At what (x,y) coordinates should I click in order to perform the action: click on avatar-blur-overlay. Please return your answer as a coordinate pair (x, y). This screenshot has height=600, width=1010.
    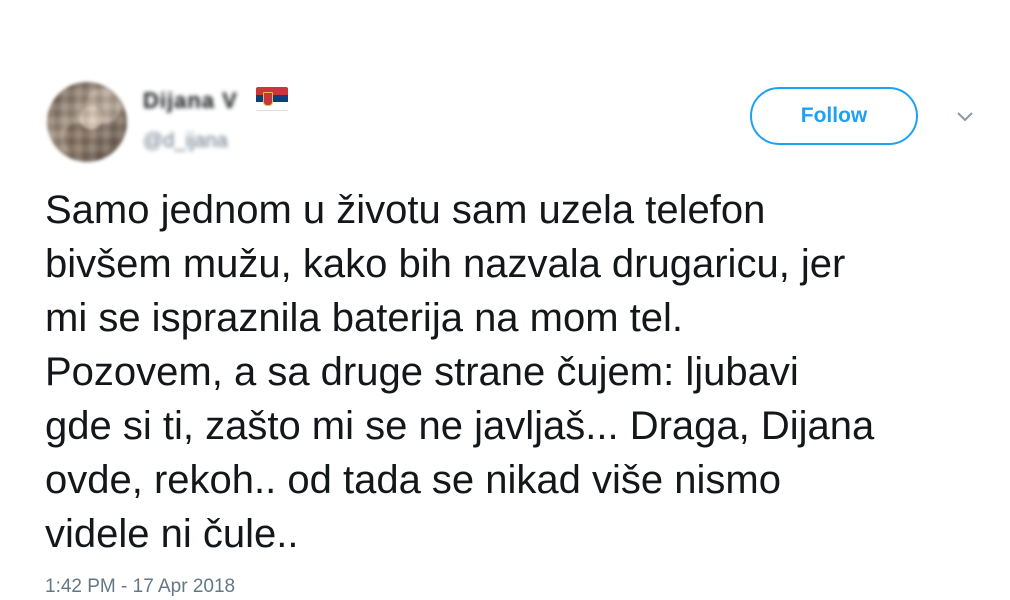
    Looking at the image, I should click on (87, 122).